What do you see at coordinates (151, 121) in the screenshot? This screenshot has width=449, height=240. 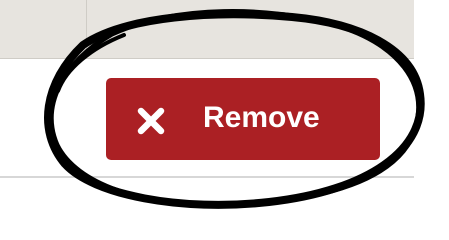 I see `x-icon` at bounding box center [151, 121].